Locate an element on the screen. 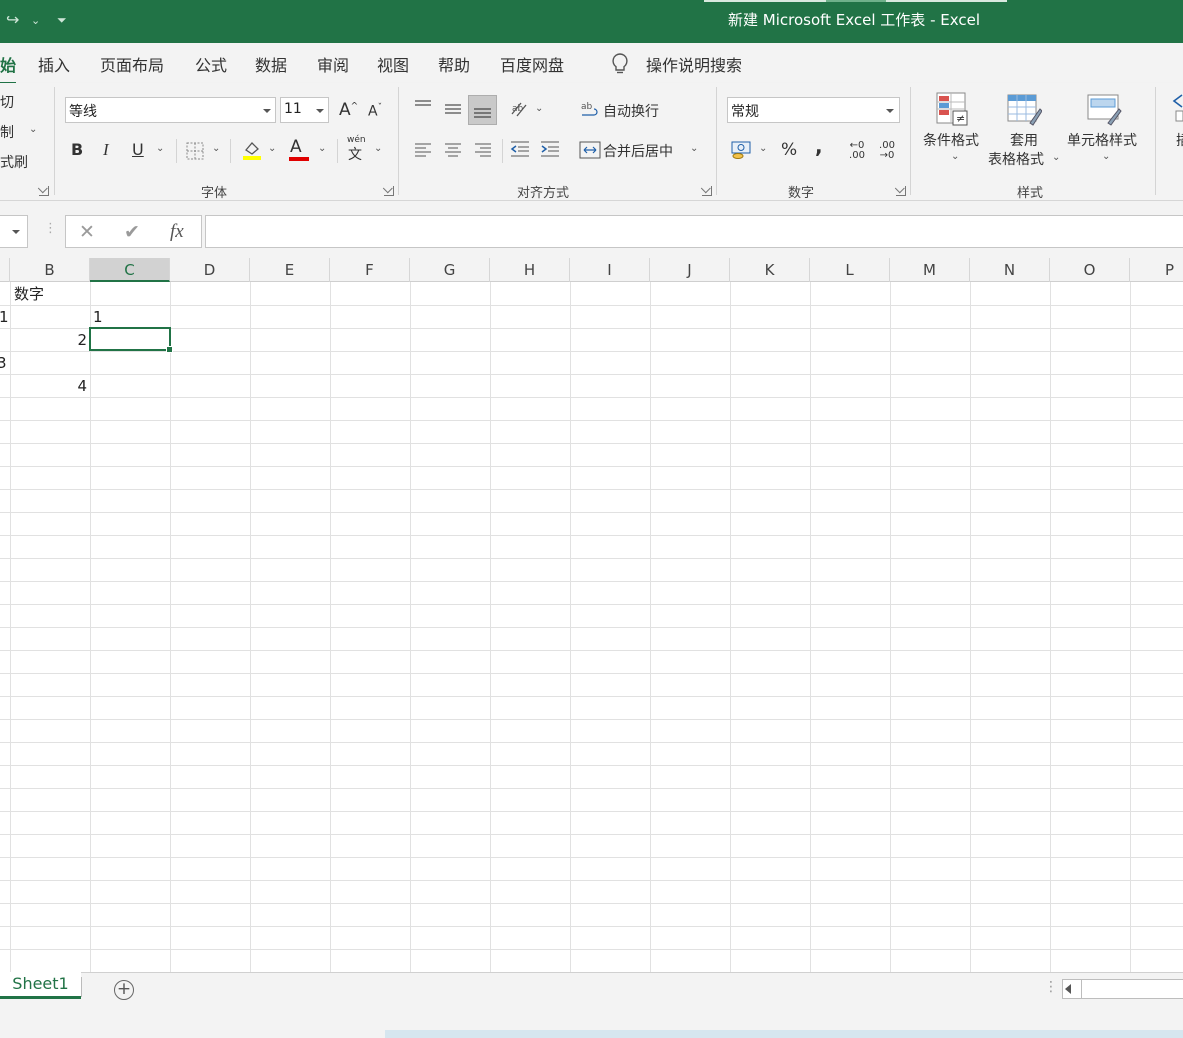  alignment-launcher-icon is located at coordinates (707, 191).